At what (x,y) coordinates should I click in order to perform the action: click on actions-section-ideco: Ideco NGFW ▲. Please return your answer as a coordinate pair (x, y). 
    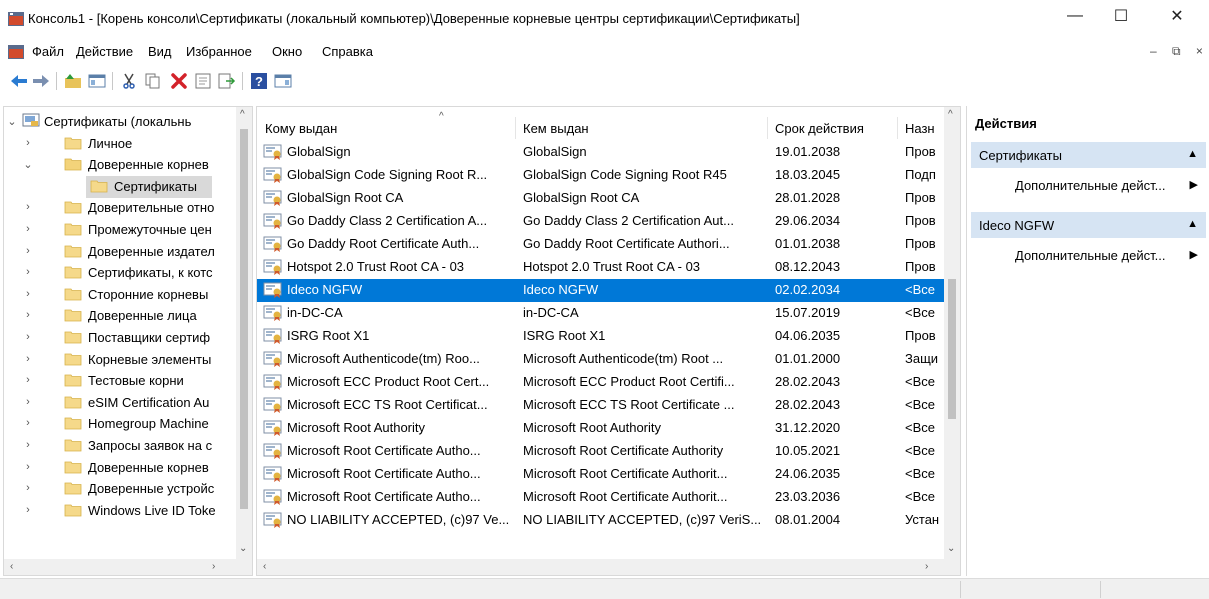
    Looking at the image, I should click on (1088, 225).